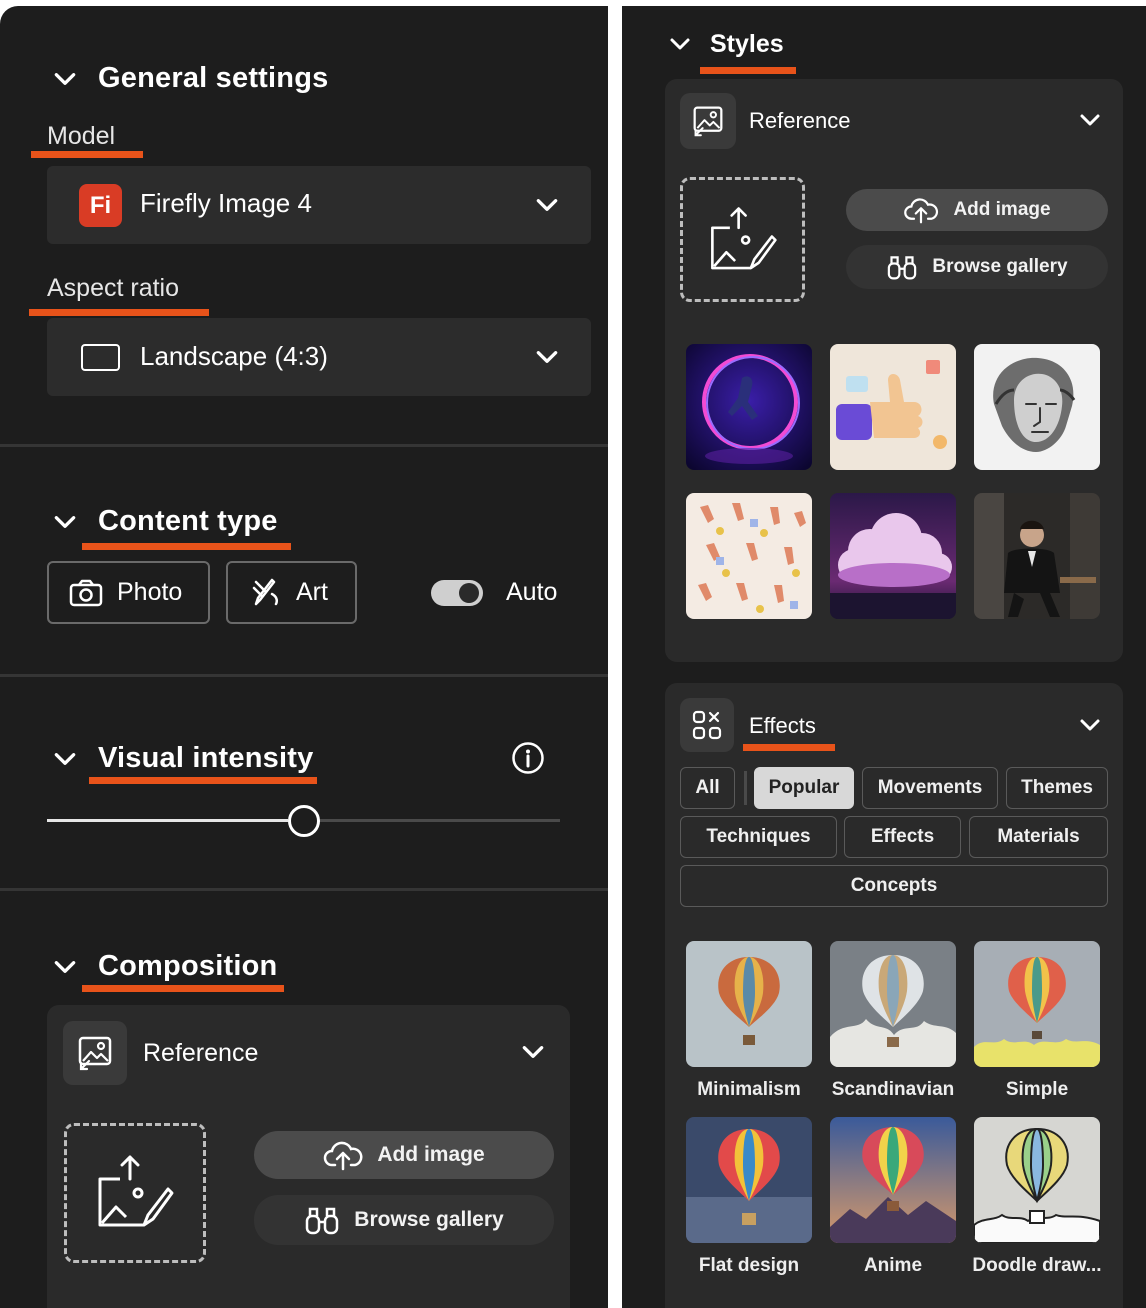 This screenshot has width=1146, height=1308. What do you see at coordinates (1057, 788) in the screenshot?
I see `filter-chip-themes: Themes` at bounding box center [1057, 788].